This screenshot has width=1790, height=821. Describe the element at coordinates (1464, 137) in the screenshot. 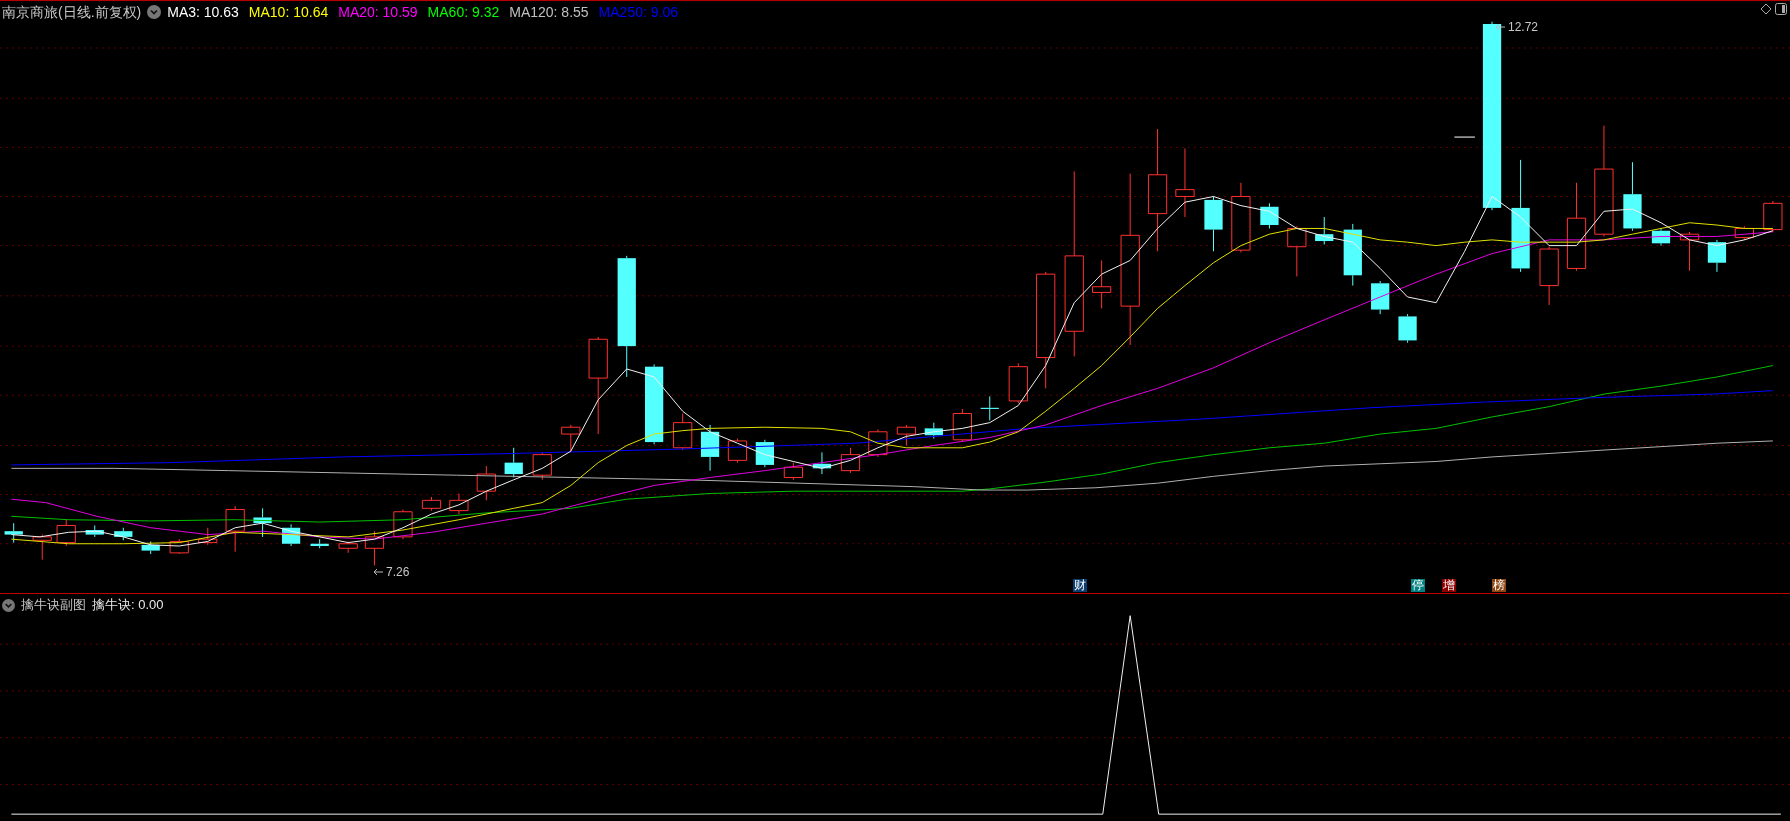

I see `price-tick` at that location.